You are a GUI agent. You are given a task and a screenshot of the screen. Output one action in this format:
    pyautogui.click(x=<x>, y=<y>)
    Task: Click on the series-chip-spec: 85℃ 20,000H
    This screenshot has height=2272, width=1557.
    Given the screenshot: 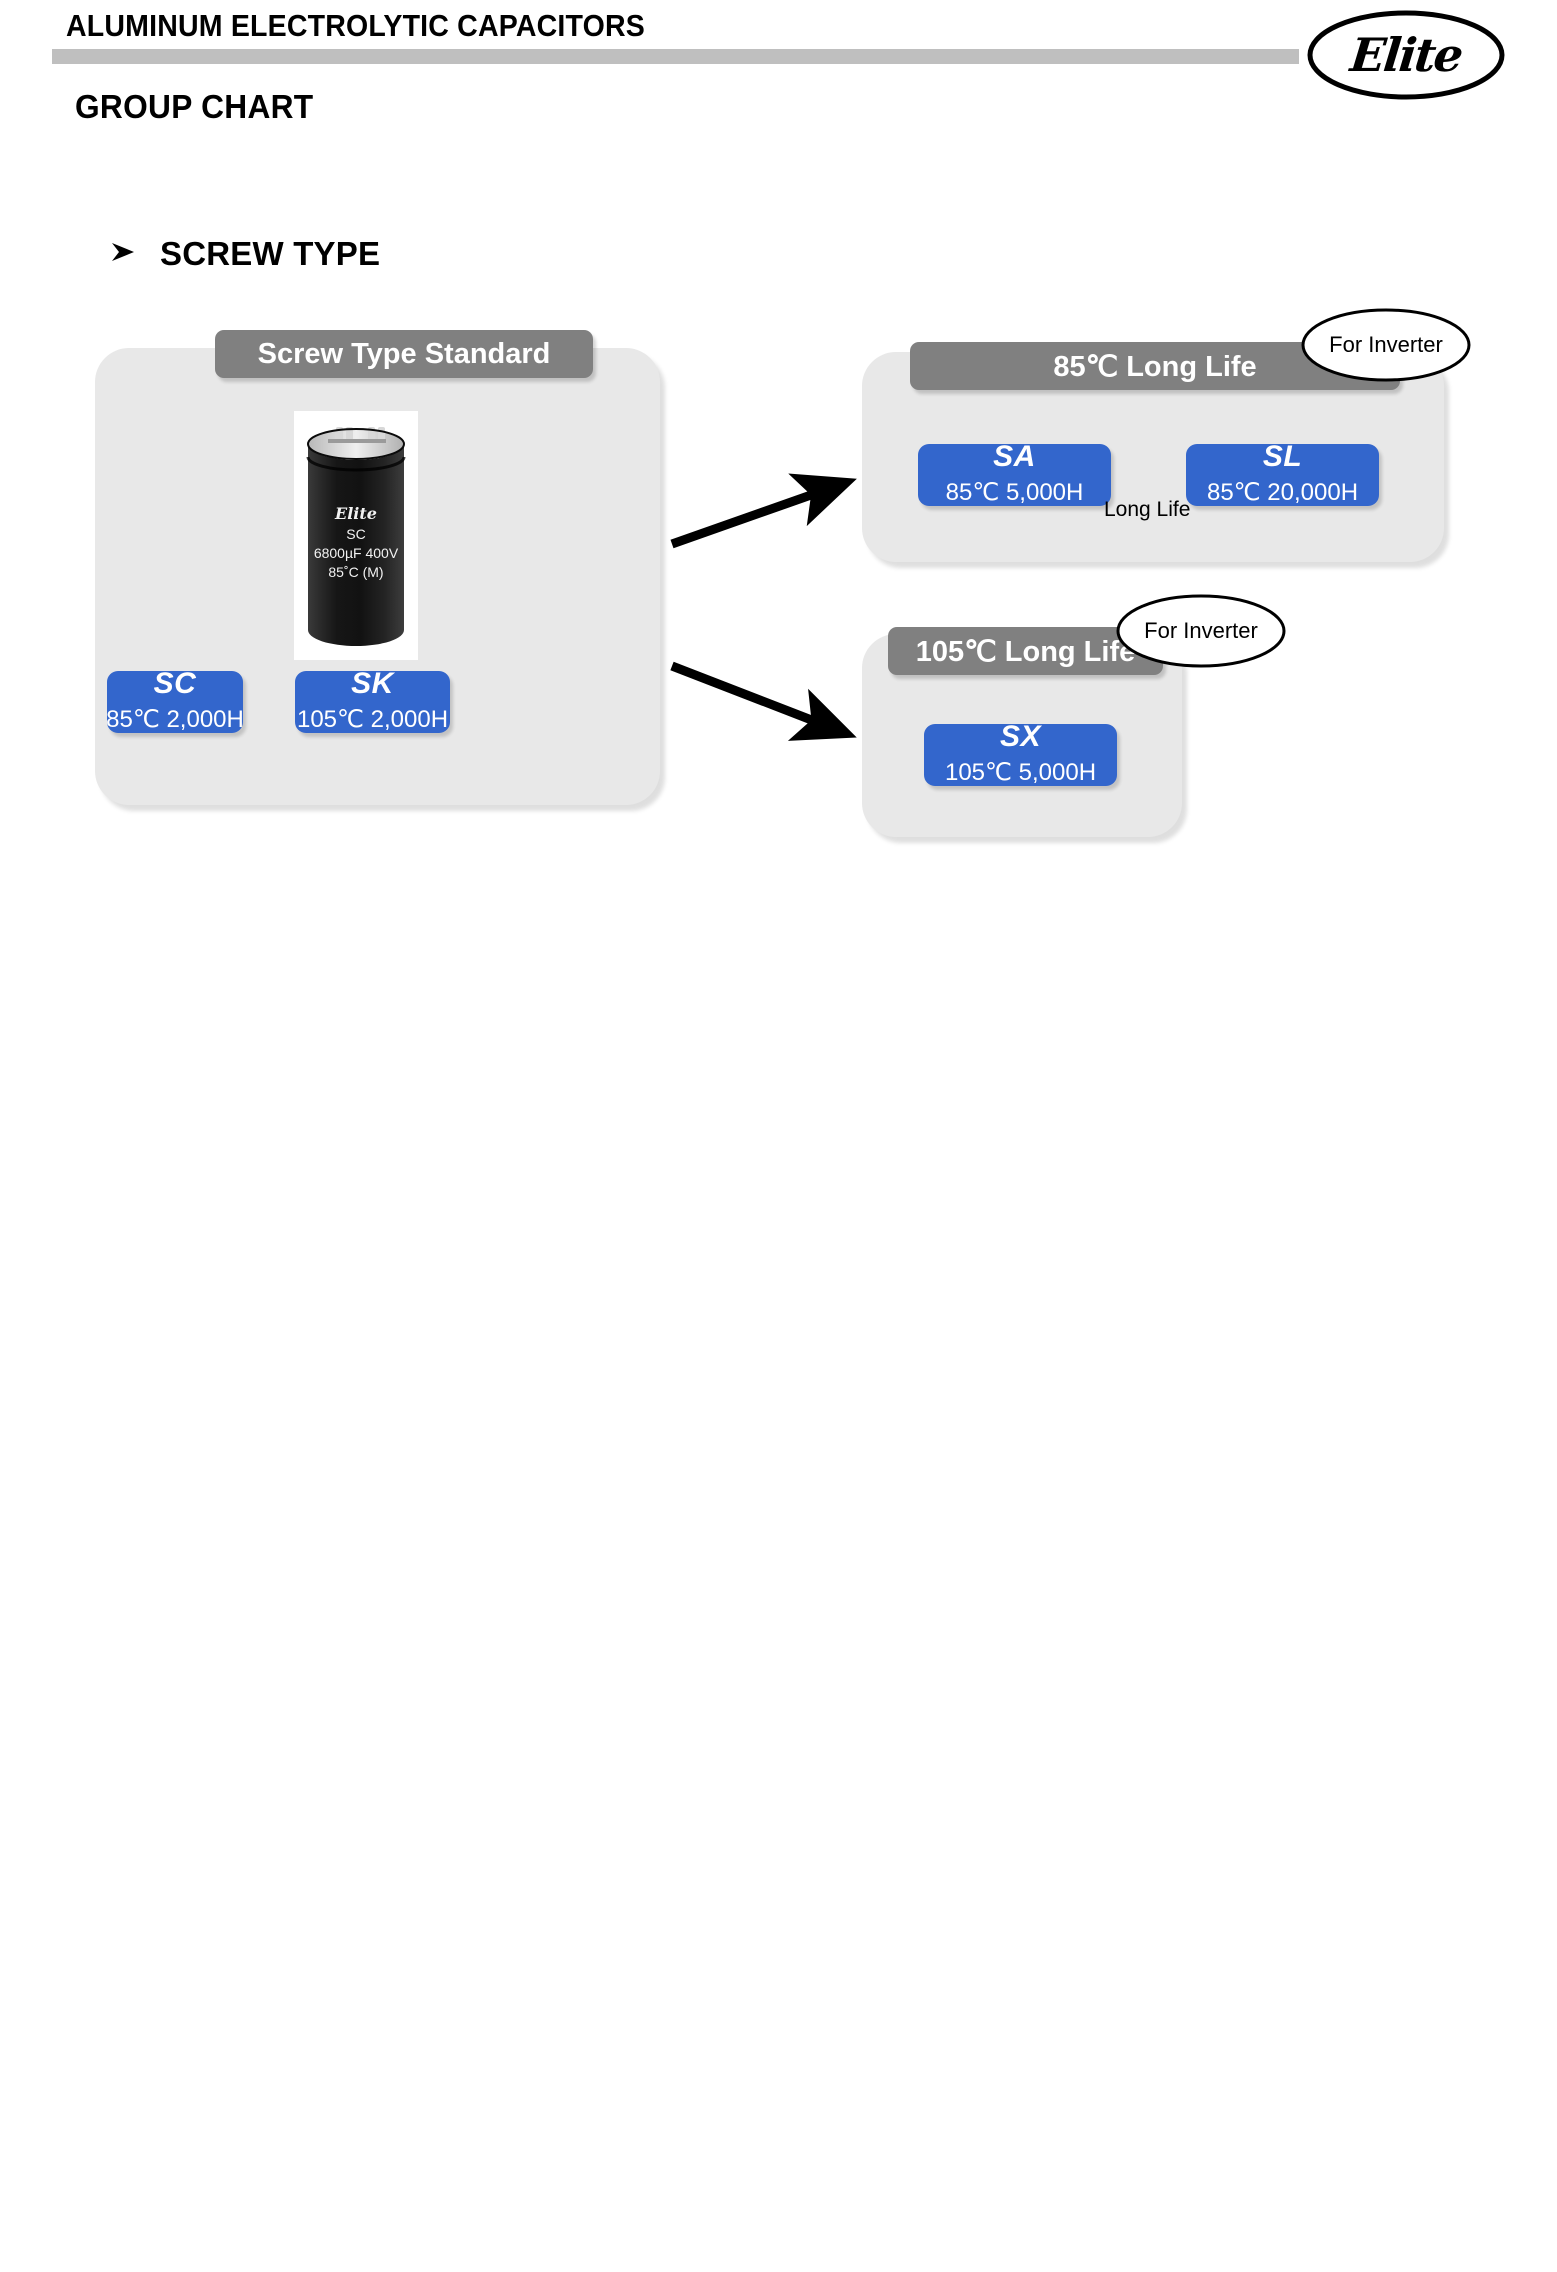 What is the action you would take?
    pyautogui.click(x=1282, y=493)
    